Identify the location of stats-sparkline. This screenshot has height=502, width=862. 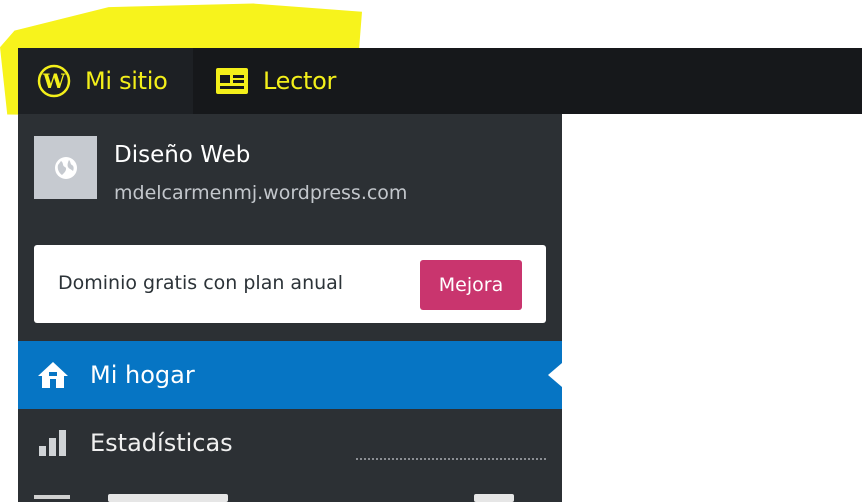
(451, 459).